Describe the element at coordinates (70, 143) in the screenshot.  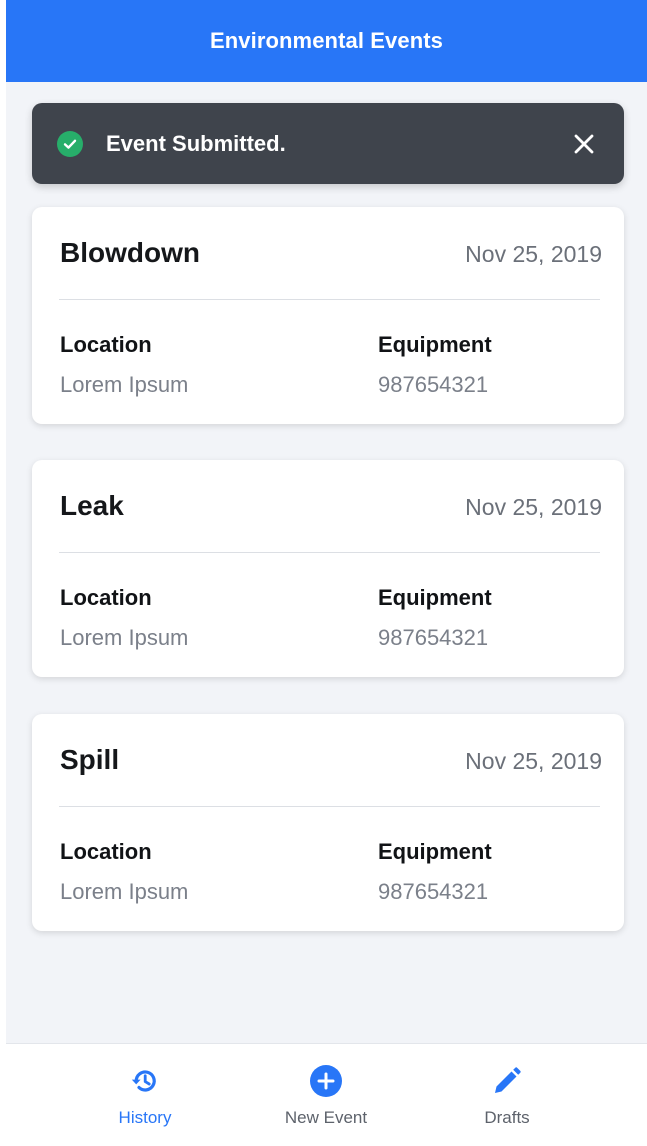
I see `check-circle-icon` at that location.